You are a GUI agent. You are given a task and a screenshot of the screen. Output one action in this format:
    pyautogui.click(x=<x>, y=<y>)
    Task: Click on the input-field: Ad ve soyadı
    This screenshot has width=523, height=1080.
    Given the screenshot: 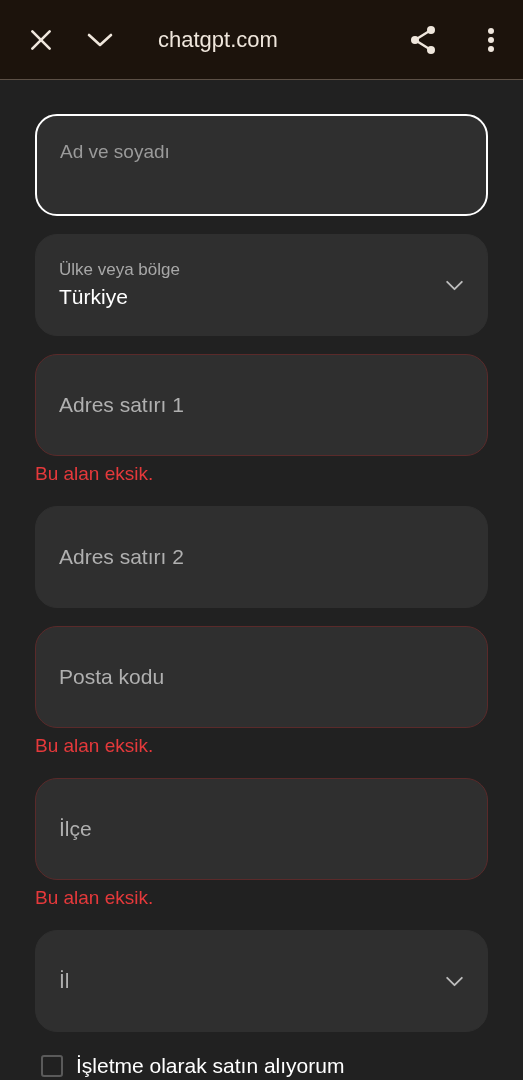 What is the action you would take?
    pyautogui.click(x=261, y=165)
    